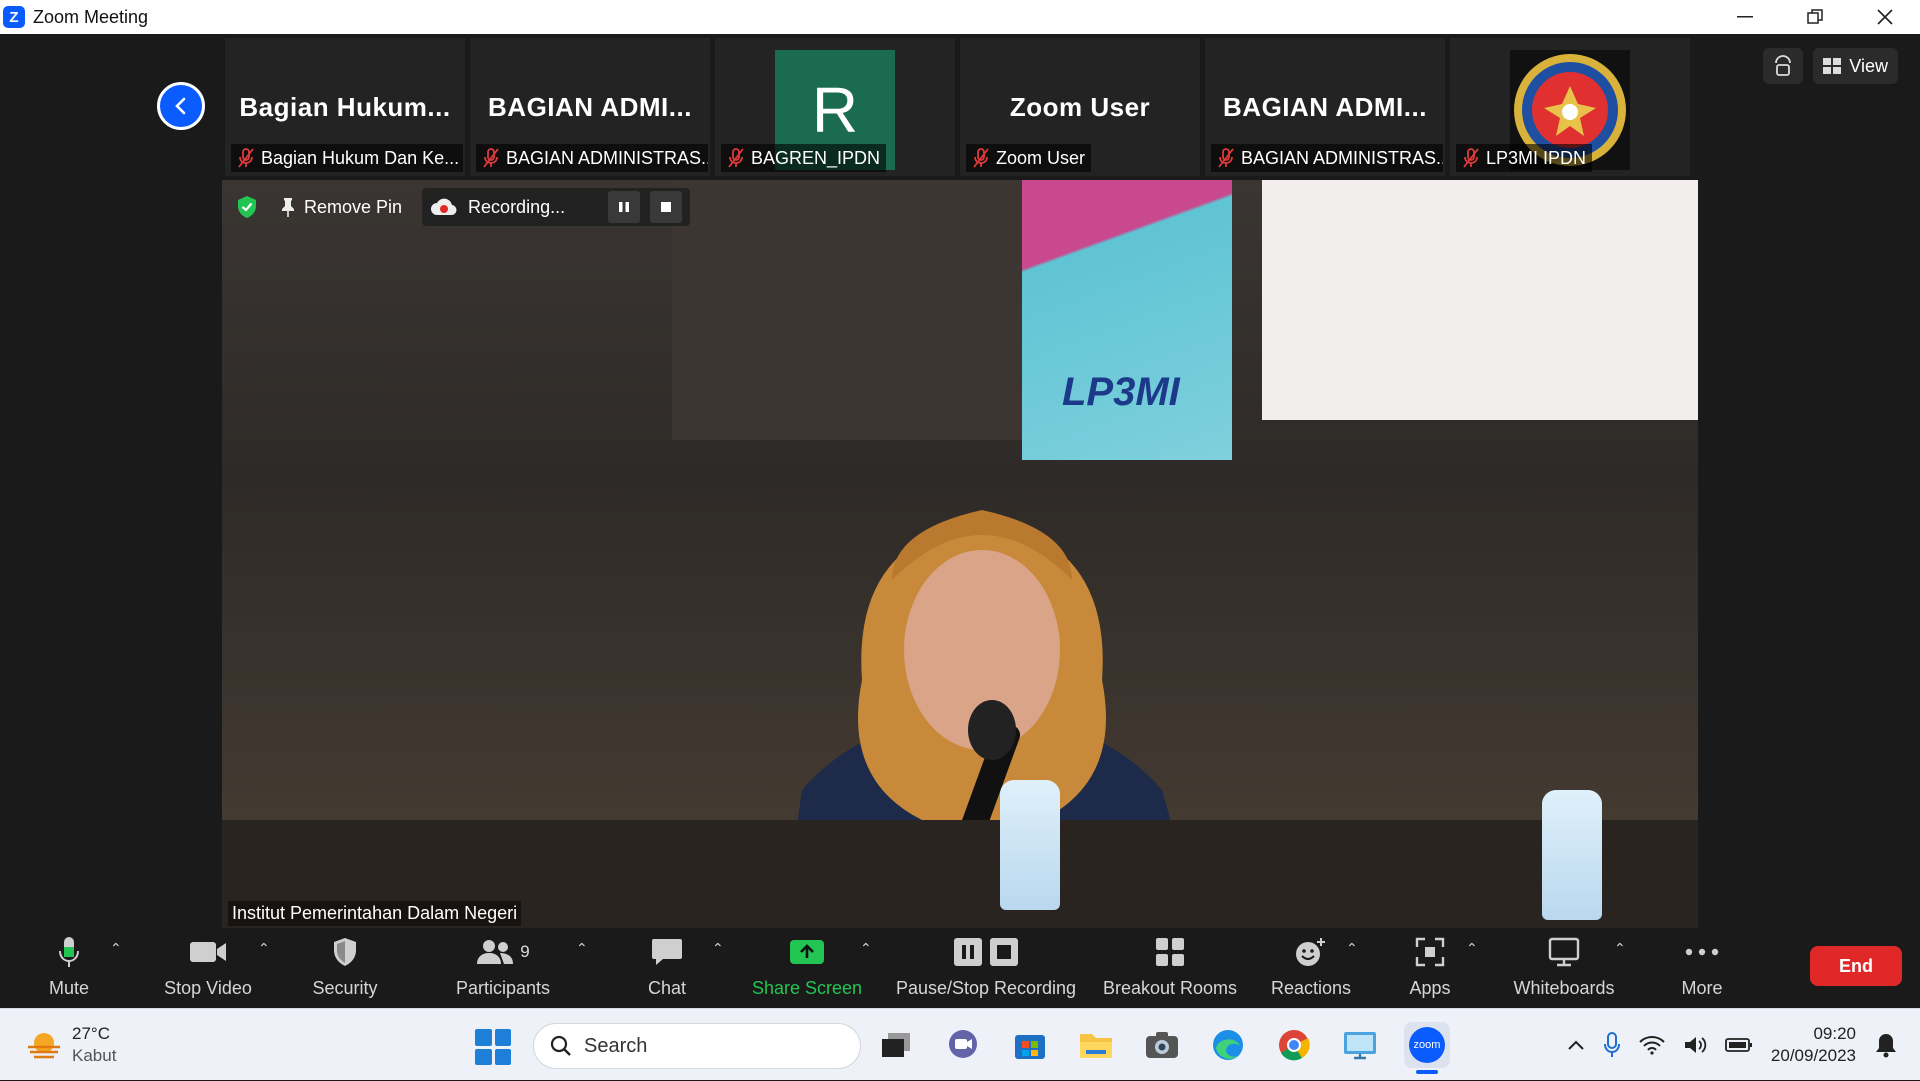 The image size is (1920, 1081). Describe the element at coordinates (1310, 952) in the screenshot. I see `reactions-smiley-icon` at that location.